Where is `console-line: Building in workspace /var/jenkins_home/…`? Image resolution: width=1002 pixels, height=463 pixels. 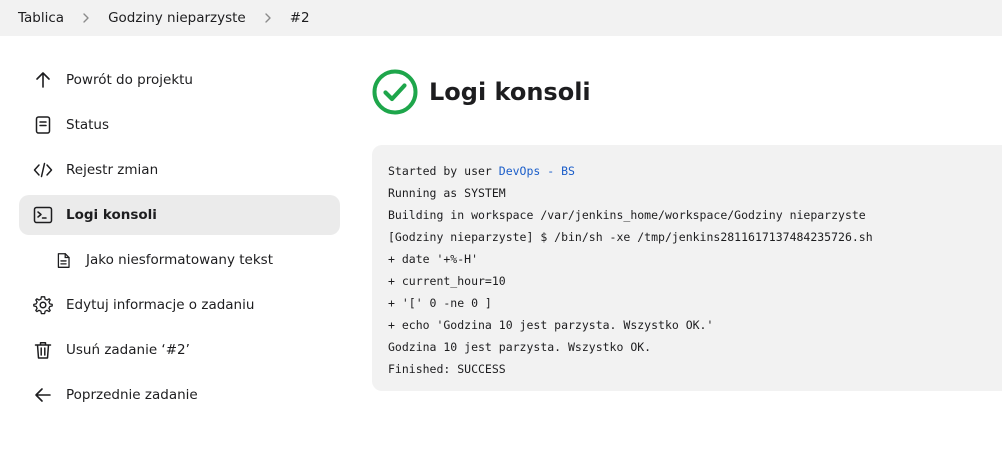 console-line: Building in workspace /var/jenkins_home/… is located at coordinates (627, 215).